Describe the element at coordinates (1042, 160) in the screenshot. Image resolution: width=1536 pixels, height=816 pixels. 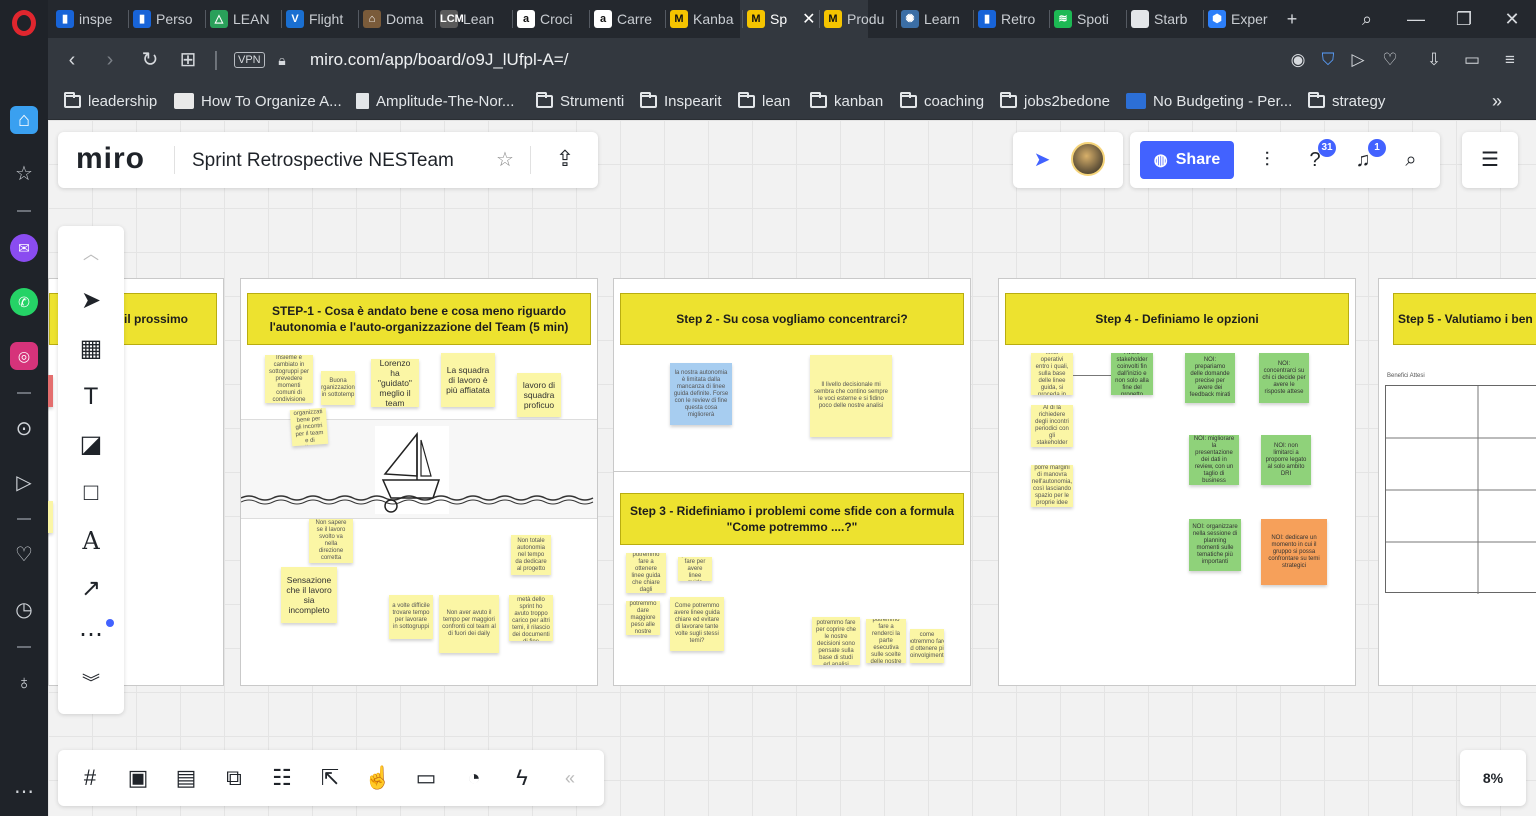
I see `follow-cursor-icon: ➤` at that location.